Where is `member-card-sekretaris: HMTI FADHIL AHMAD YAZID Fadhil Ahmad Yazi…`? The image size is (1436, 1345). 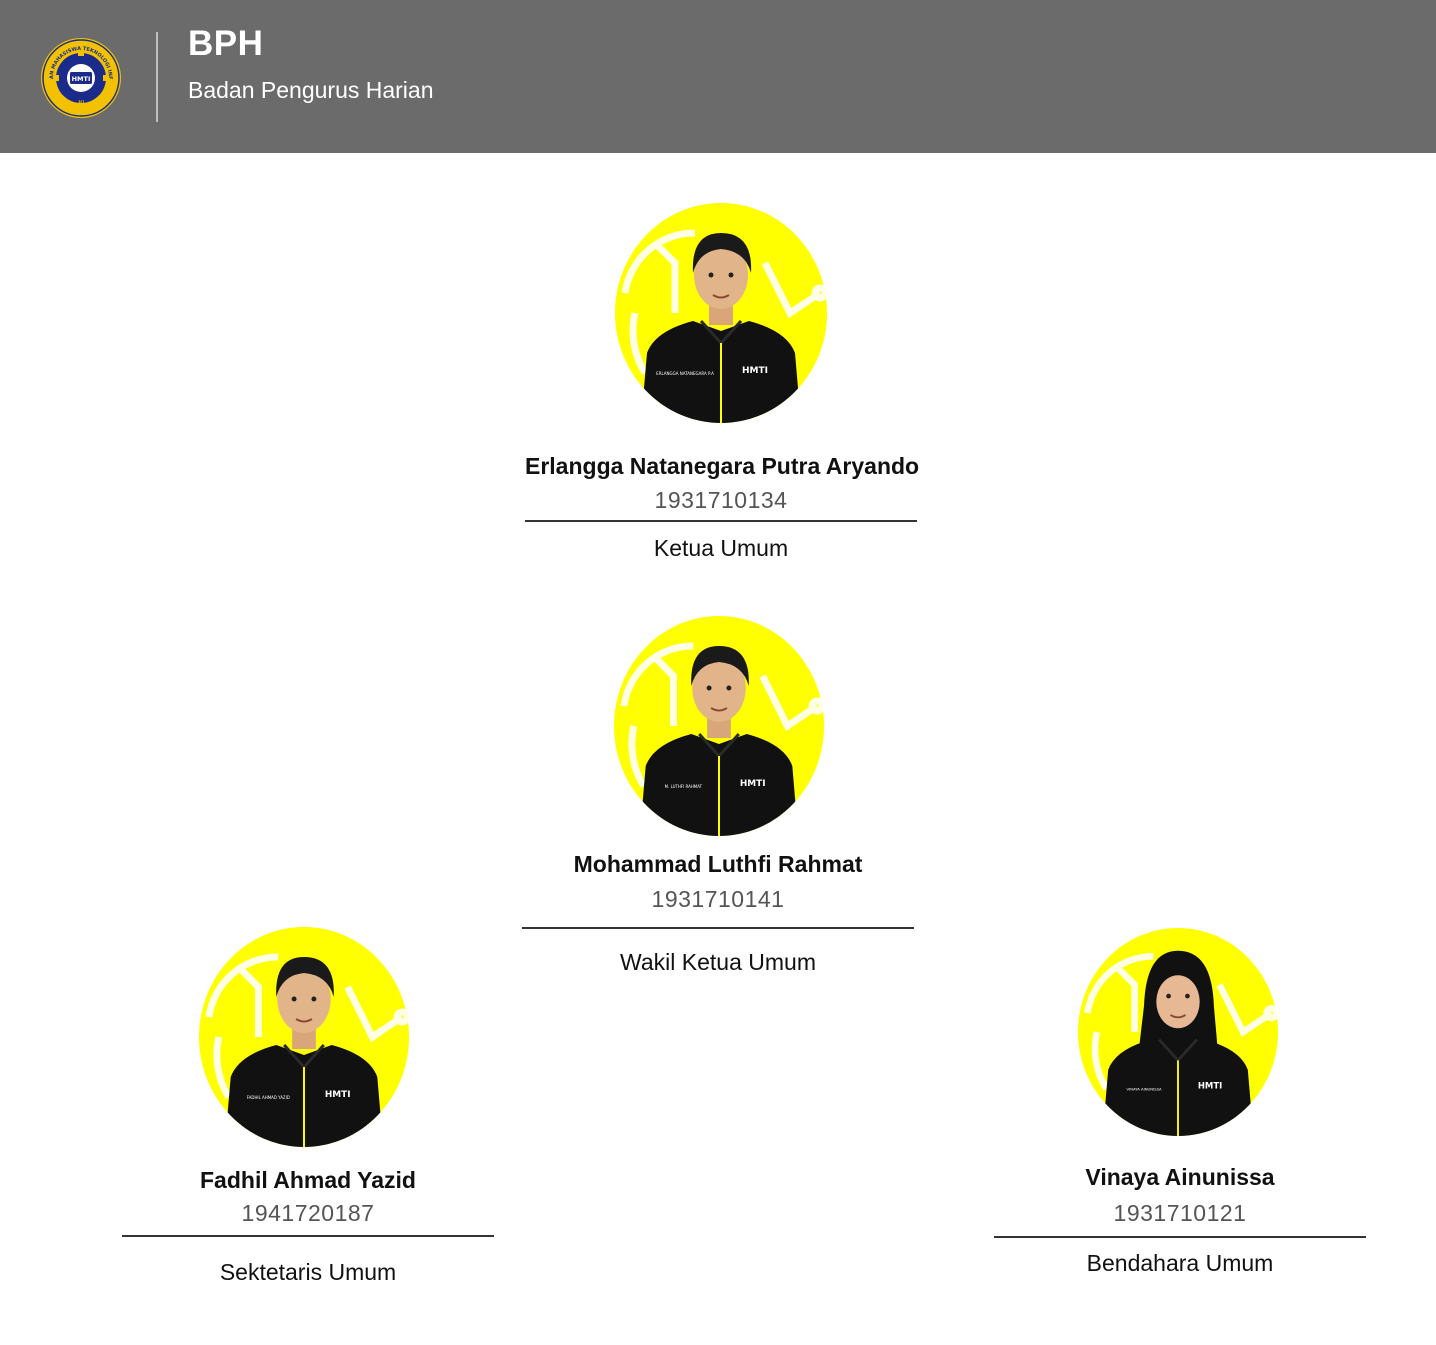
member-card-sekretaris: HMTI FADHIL AHMAD YAZID Fadhil Ahmad Yazi… is located at coordinates (308, 1112).